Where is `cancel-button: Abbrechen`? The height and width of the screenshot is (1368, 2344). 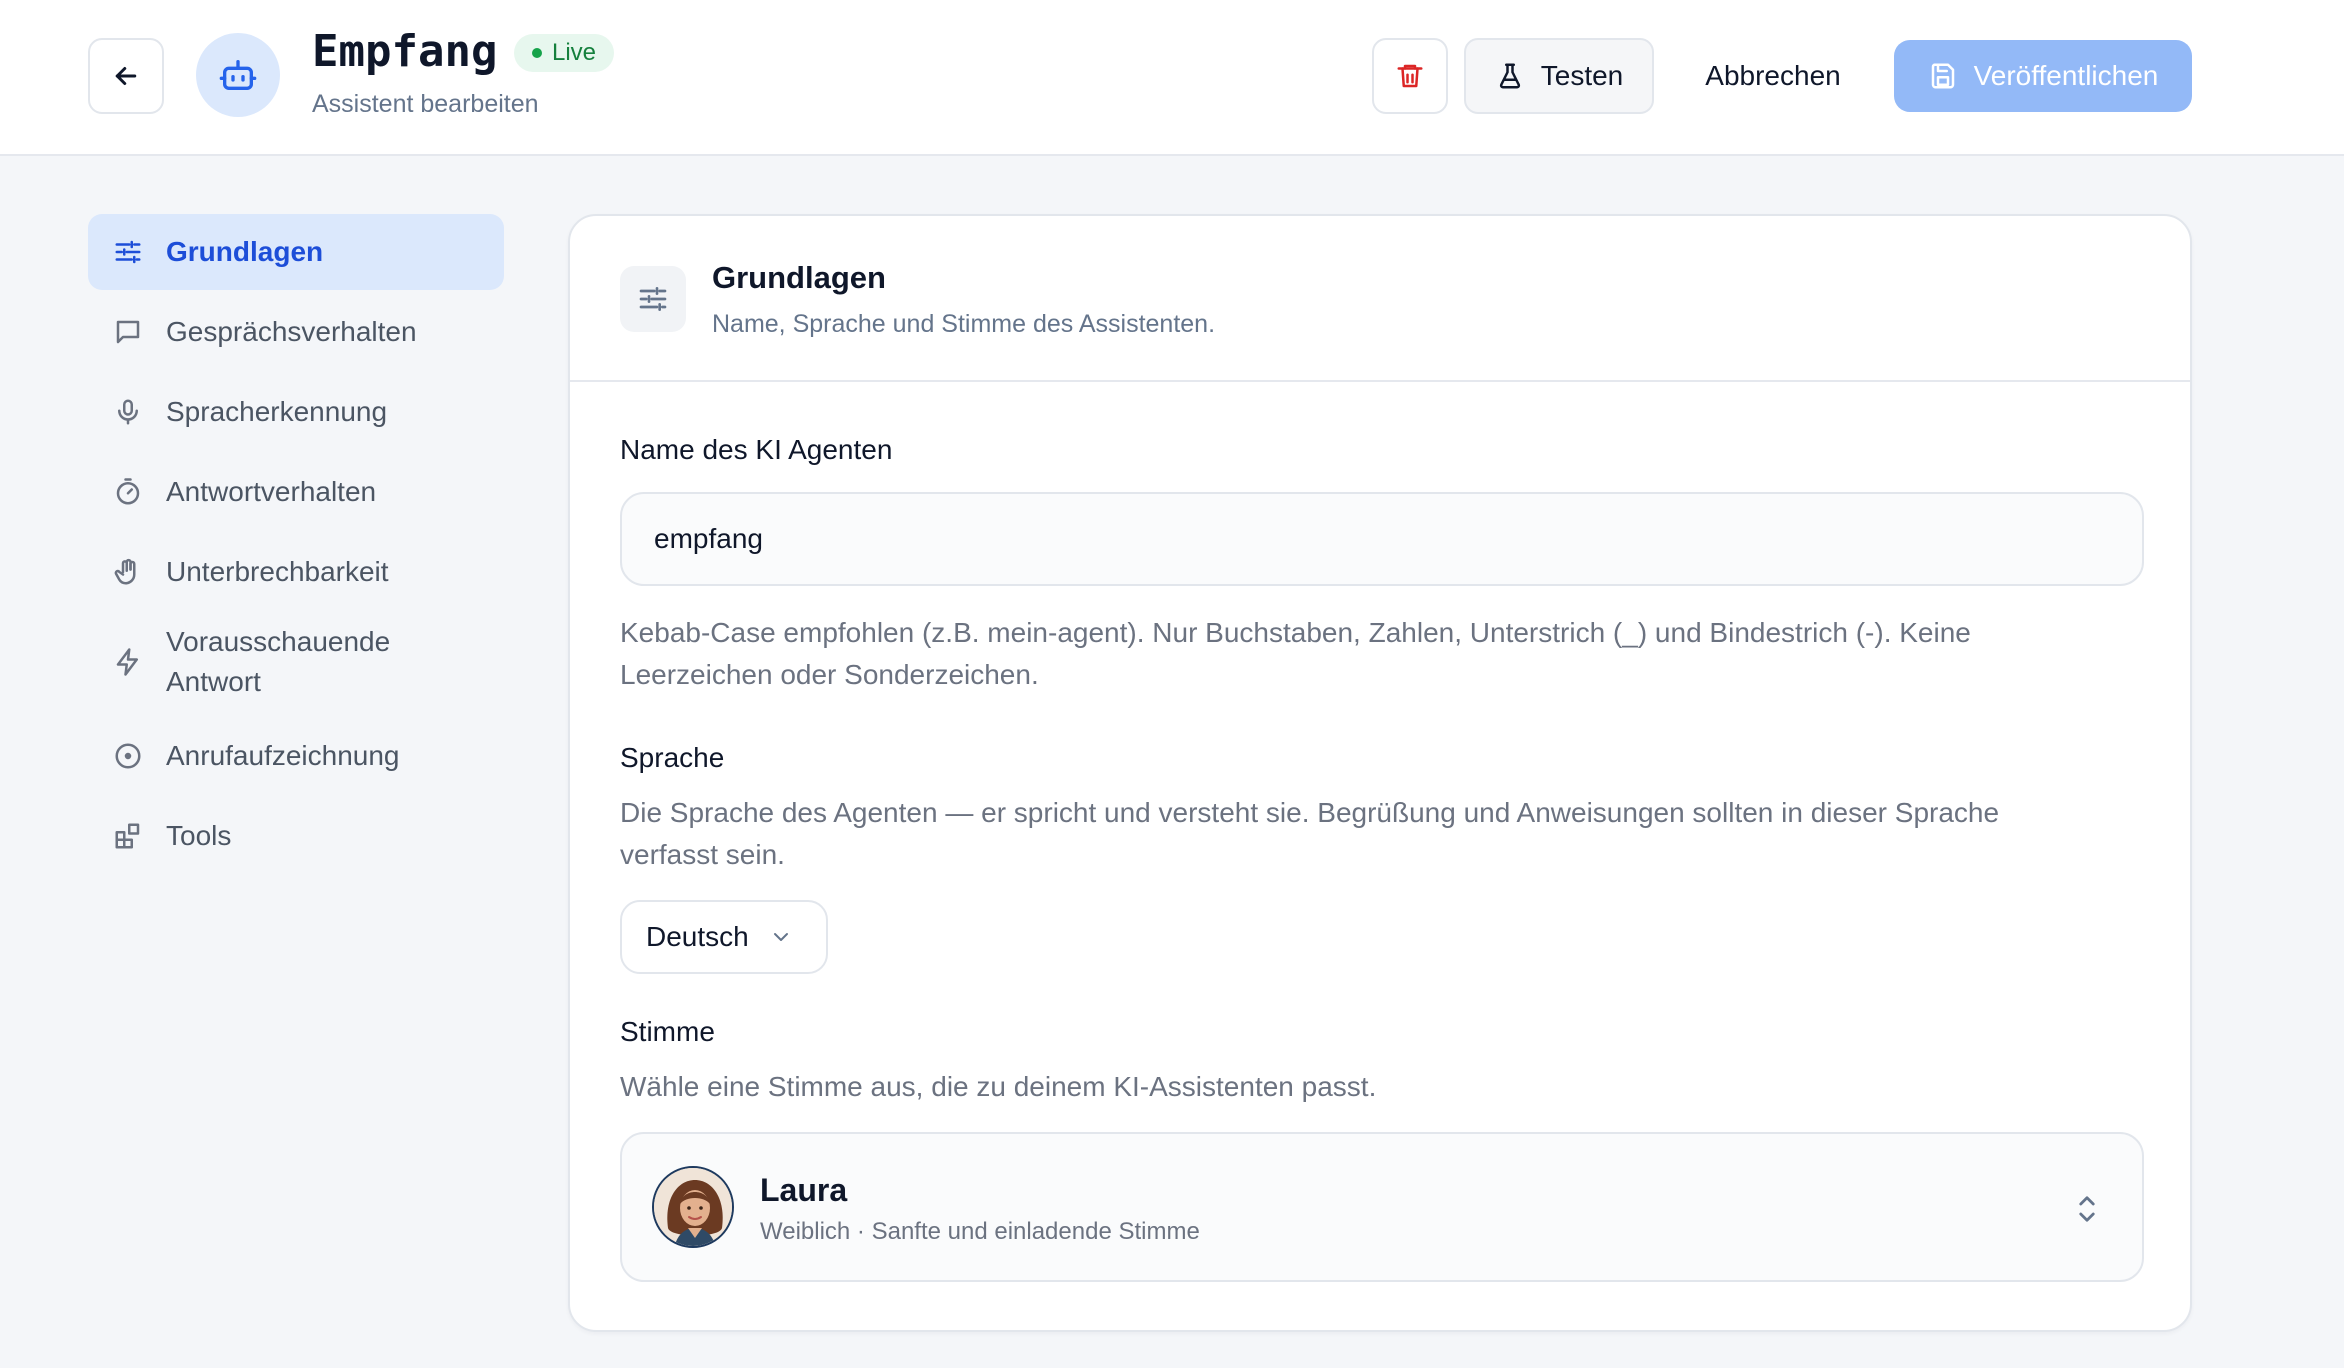
cancel-button: Abbrechen is located at coordinates (1773, 76).